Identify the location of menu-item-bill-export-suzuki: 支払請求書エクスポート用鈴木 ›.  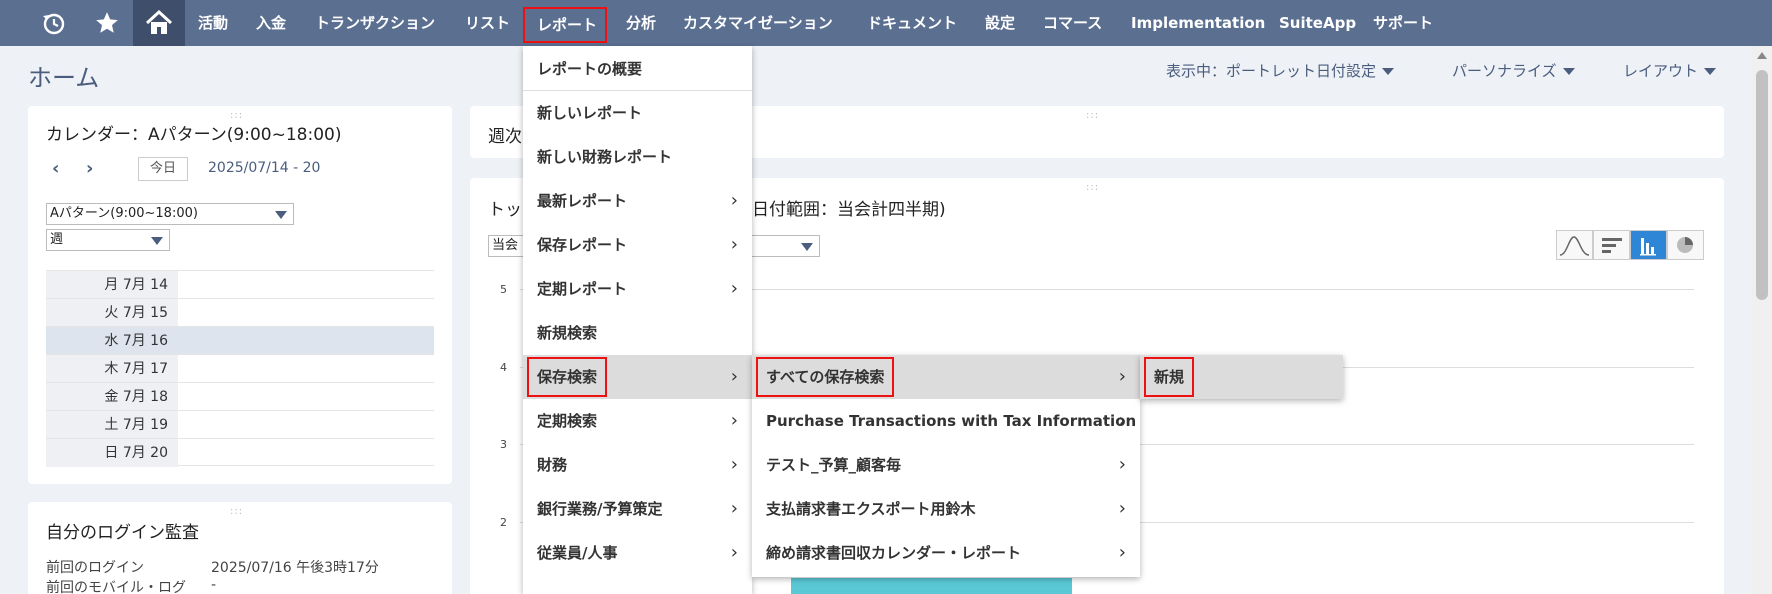
(946, 509).